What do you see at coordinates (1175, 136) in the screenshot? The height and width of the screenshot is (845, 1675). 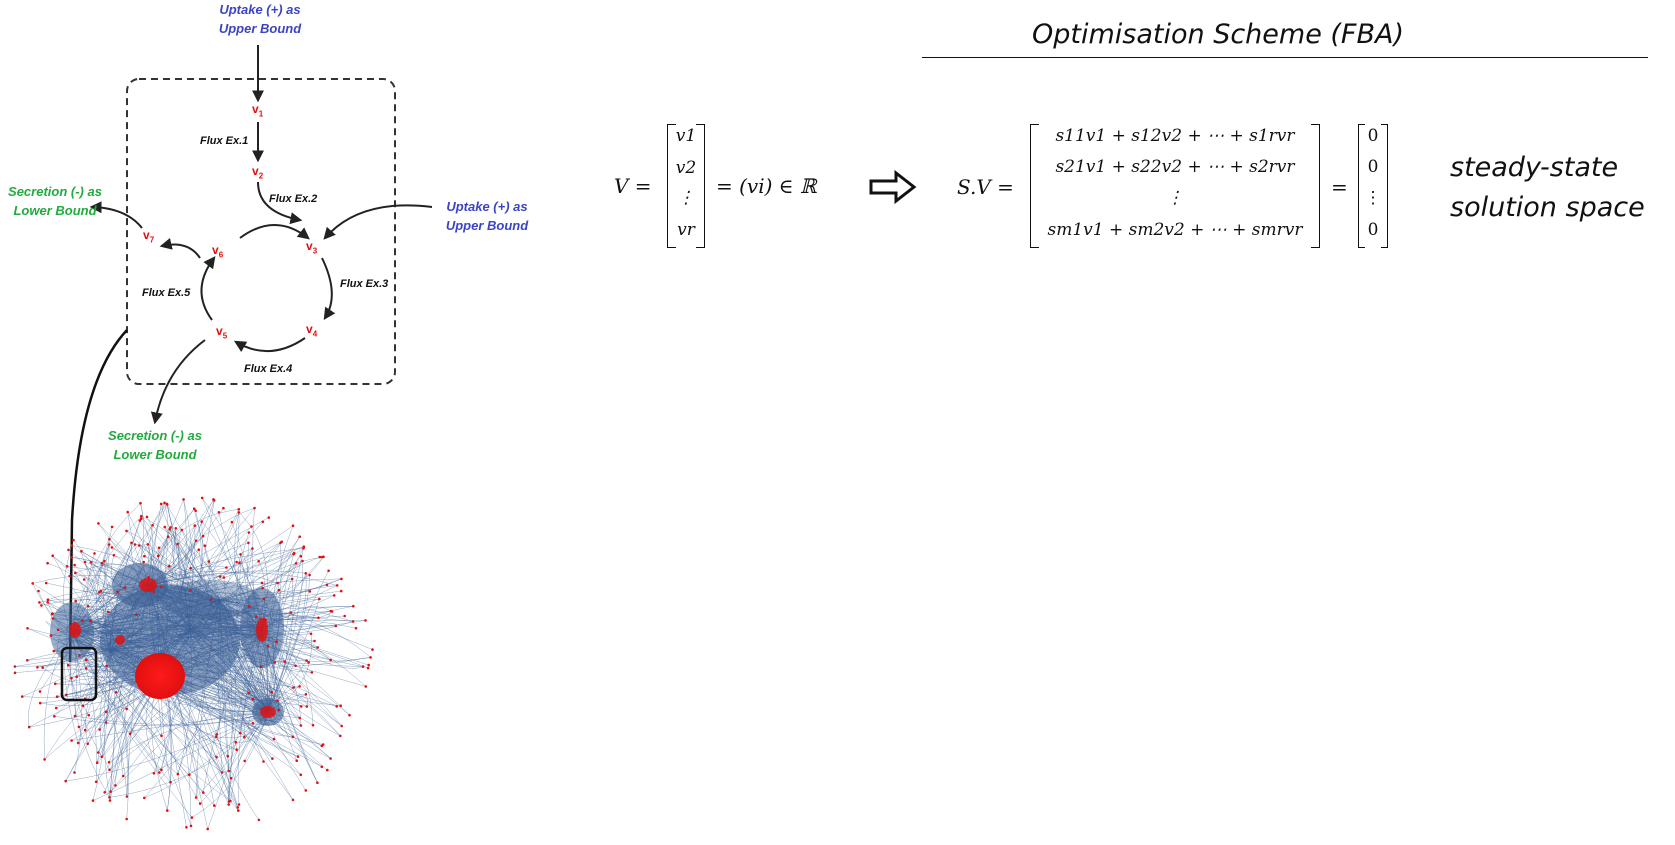 I see `sv-row: s11v1 + s12v2 + ⋯ + s1rvr` at bounding box center [1175, 136].